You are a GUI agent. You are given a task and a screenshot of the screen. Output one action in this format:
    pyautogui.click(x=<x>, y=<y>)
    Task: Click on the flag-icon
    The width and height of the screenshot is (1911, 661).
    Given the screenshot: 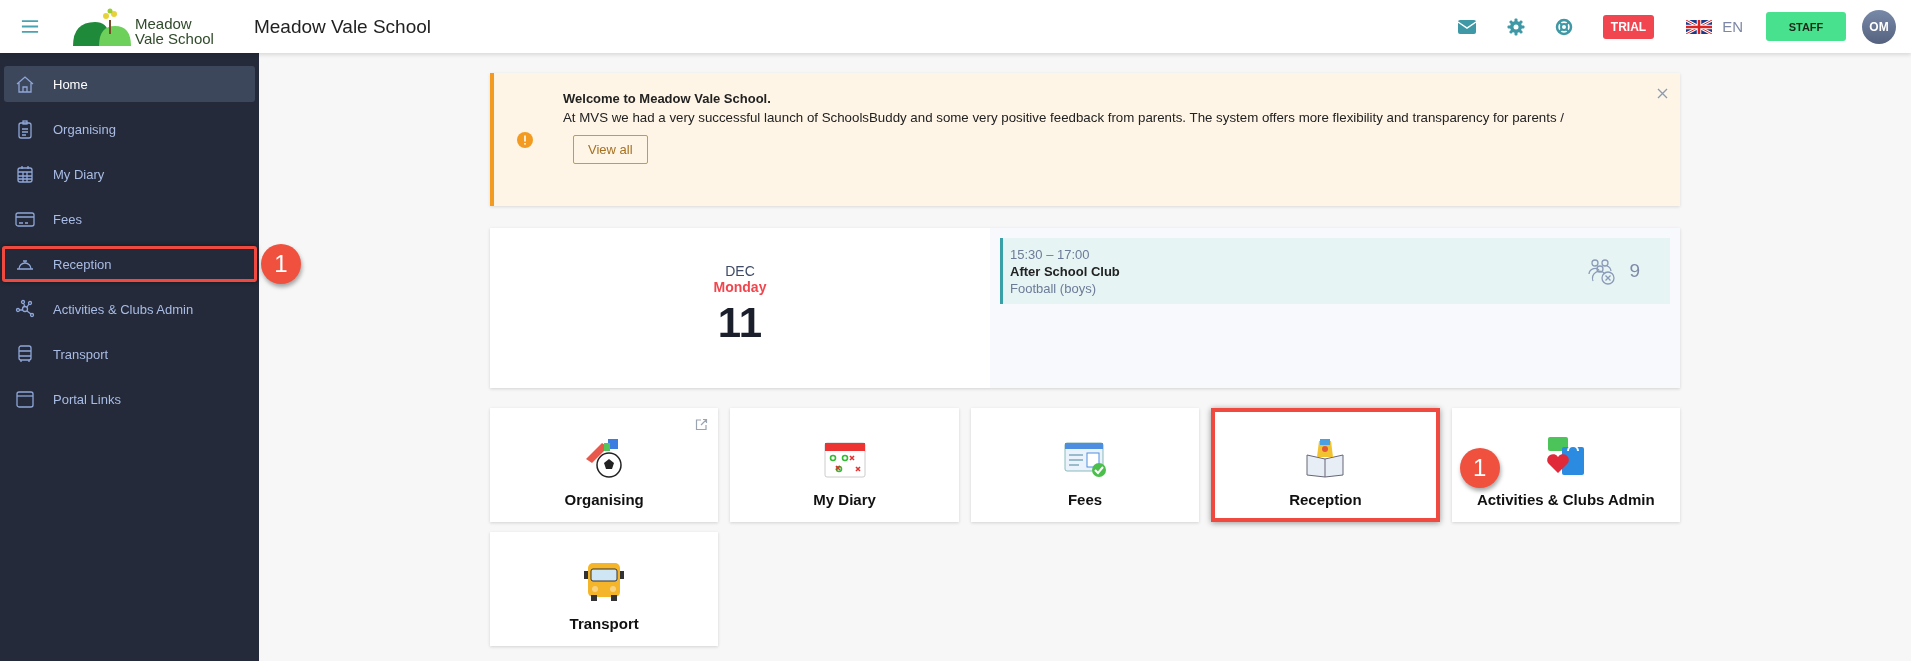 What is the action you would take?
    pyautogui.click(x=1699, y=26)
    